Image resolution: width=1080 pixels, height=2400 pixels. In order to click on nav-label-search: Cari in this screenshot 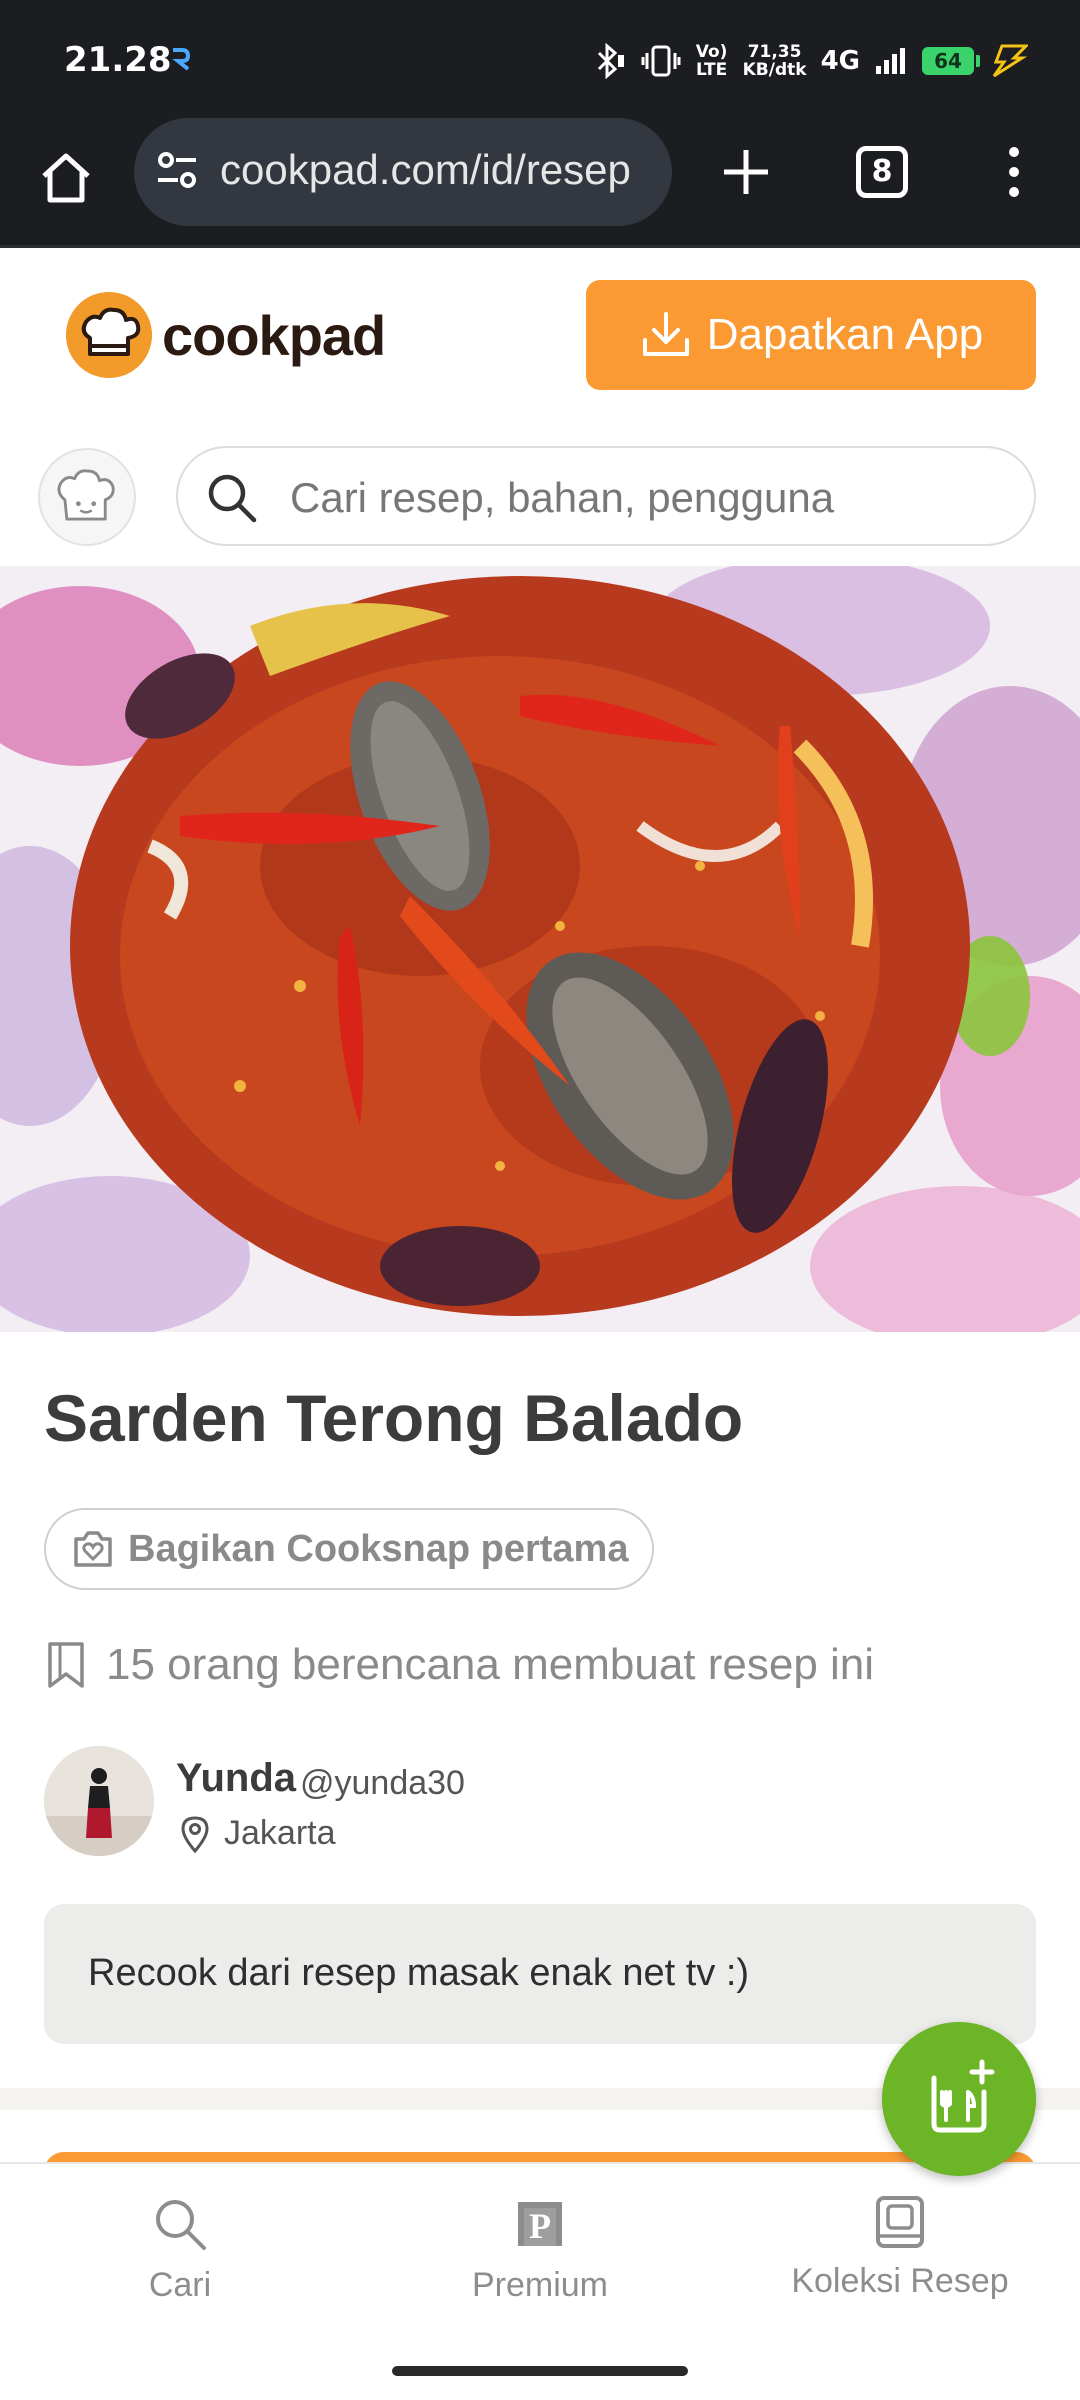, I will do `click(180, 2285)`.